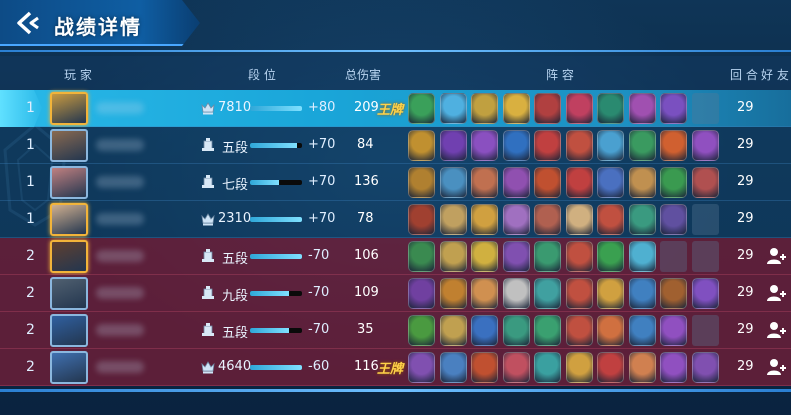 Image resolution: width=791 pixels, height=415 pixels. I want to click on table-row: 1 五段 +70 84 29, so click(395, 145).